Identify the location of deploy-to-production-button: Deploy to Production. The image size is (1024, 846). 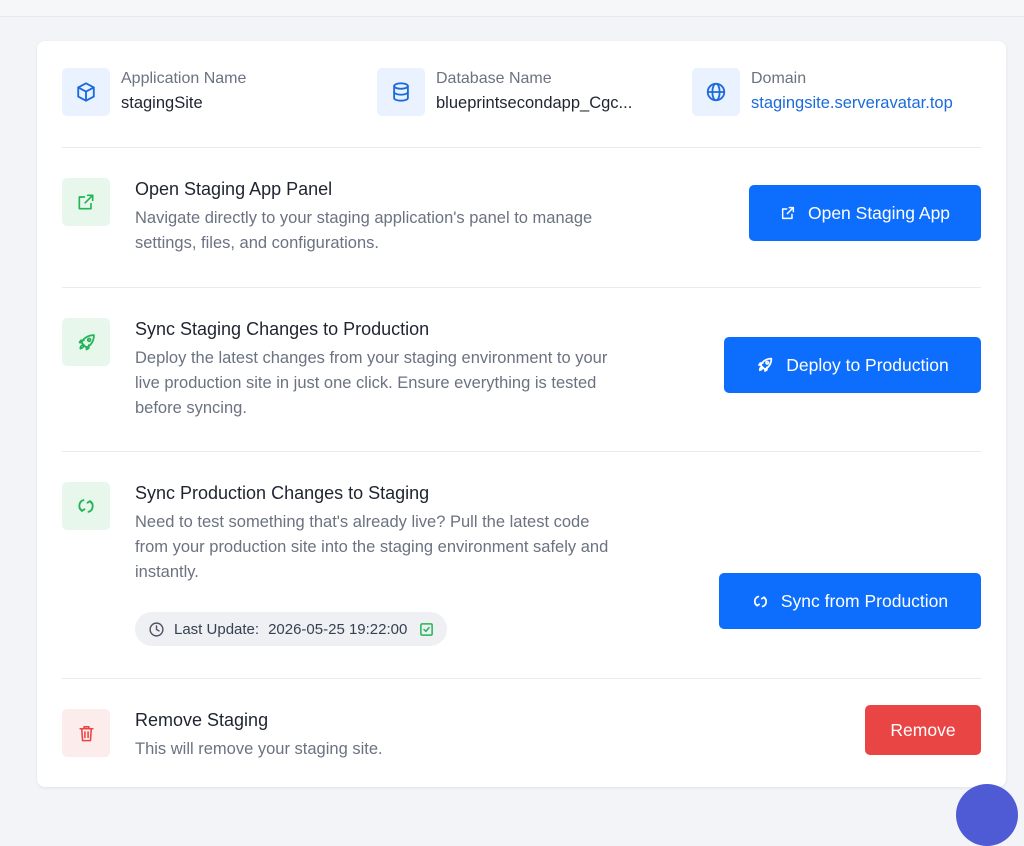
(852, 365).